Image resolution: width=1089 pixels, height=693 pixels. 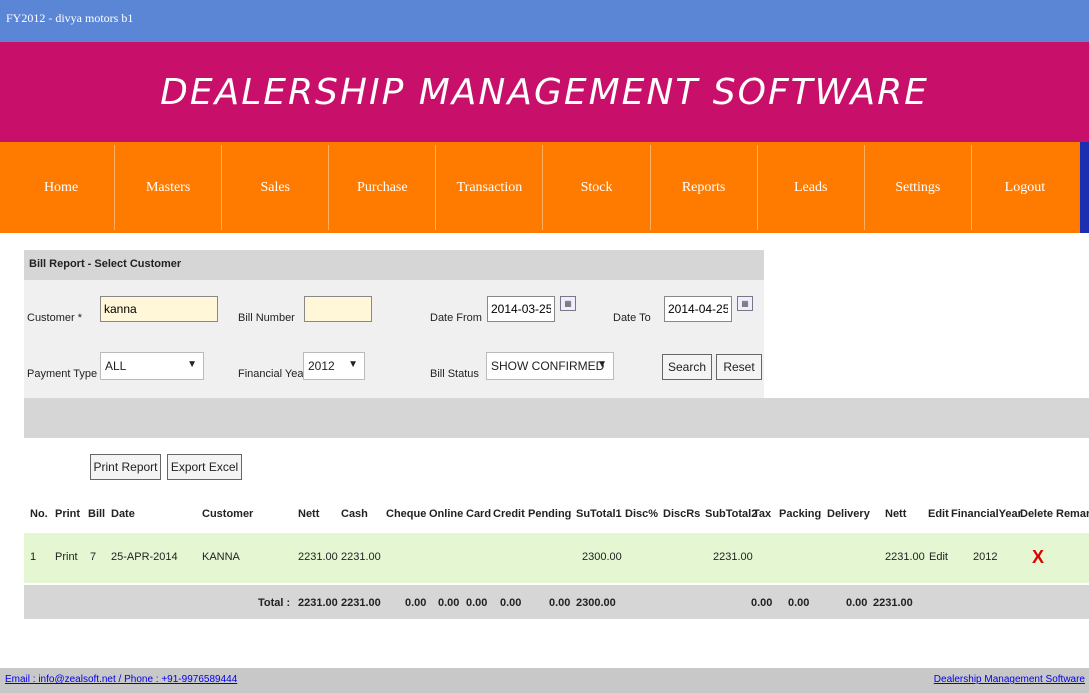 What do you see at coordinates (62, 187) in the screenshot?
I see `nav-home: Home` at bounding box center [62, 187].